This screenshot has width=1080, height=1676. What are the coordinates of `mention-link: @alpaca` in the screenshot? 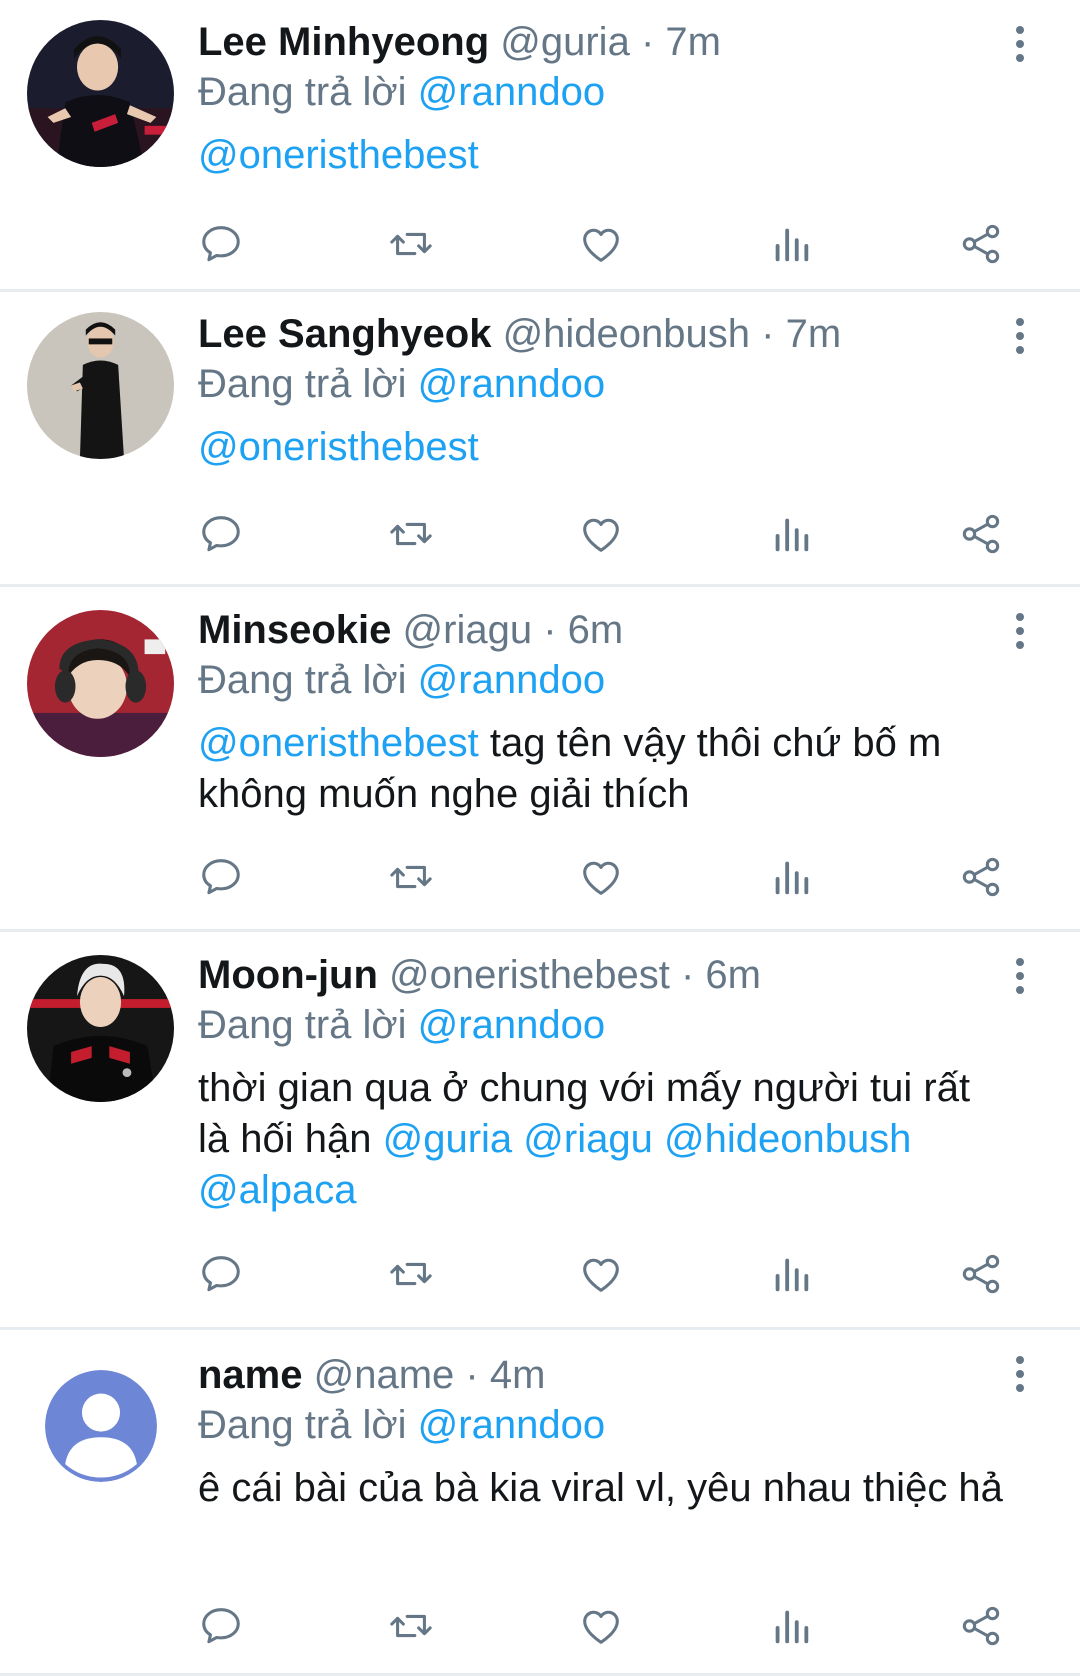 It's located at (277, 1190).